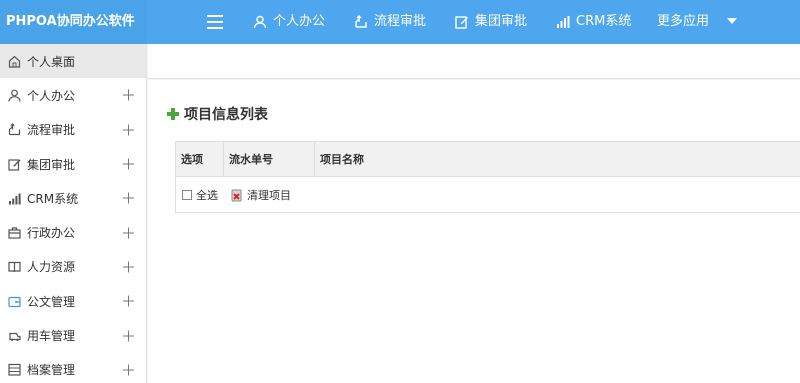  I want to click on sidebar-item-crm: CRM系统, so click(73, 198).